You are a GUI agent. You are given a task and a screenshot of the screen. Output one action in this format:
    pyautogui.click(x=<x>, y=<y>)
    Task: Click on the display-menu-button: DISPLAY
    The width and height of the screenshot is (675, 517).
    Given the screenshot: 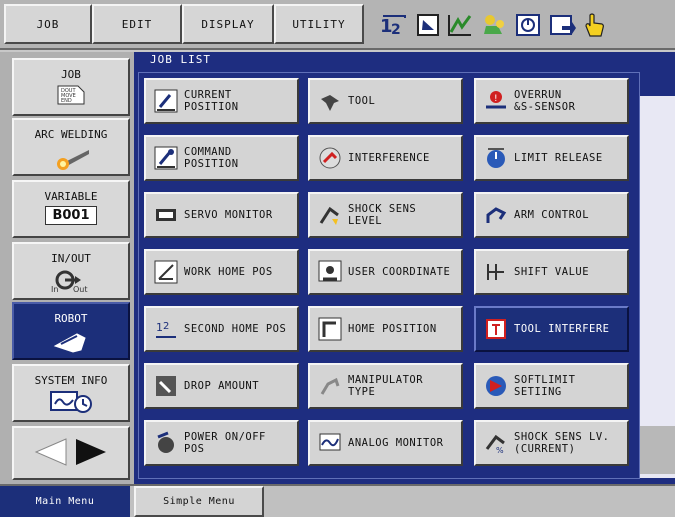 What is the action you would take?
    pyautogui.click(x=228, y=24)
    